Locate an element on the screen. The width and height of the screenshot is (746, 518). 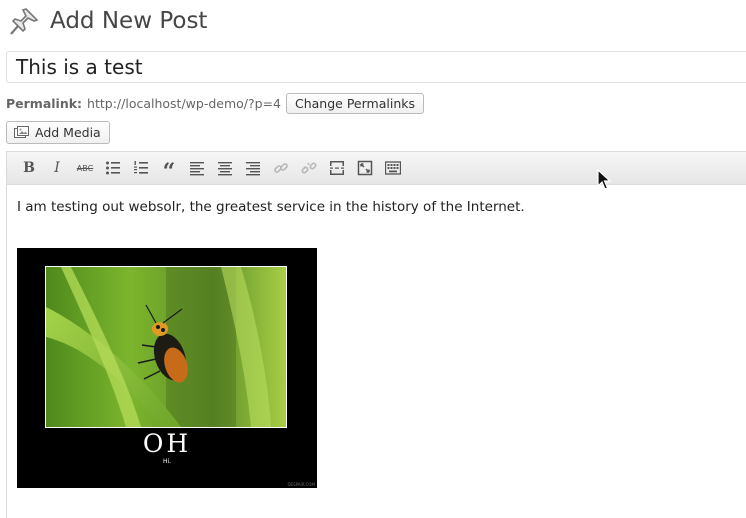
blockquote-button: “ is located at coordinates (169, 170).